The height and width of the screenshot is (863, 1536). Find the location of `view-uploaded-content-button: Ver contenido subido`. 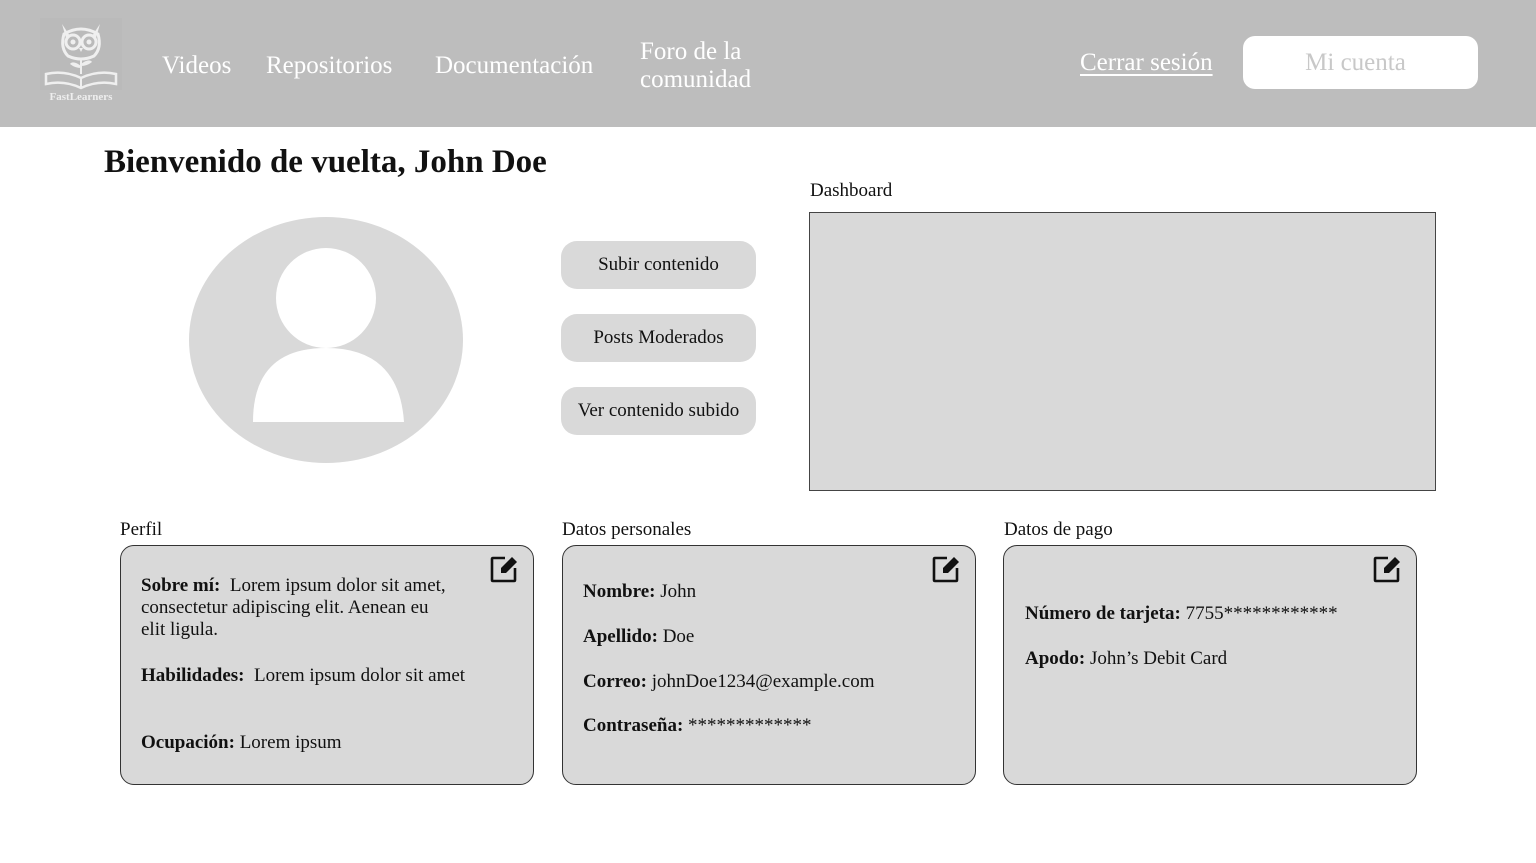

view-uploaded-content-button: Ver contenido subido is located at coordinates (658, 411).